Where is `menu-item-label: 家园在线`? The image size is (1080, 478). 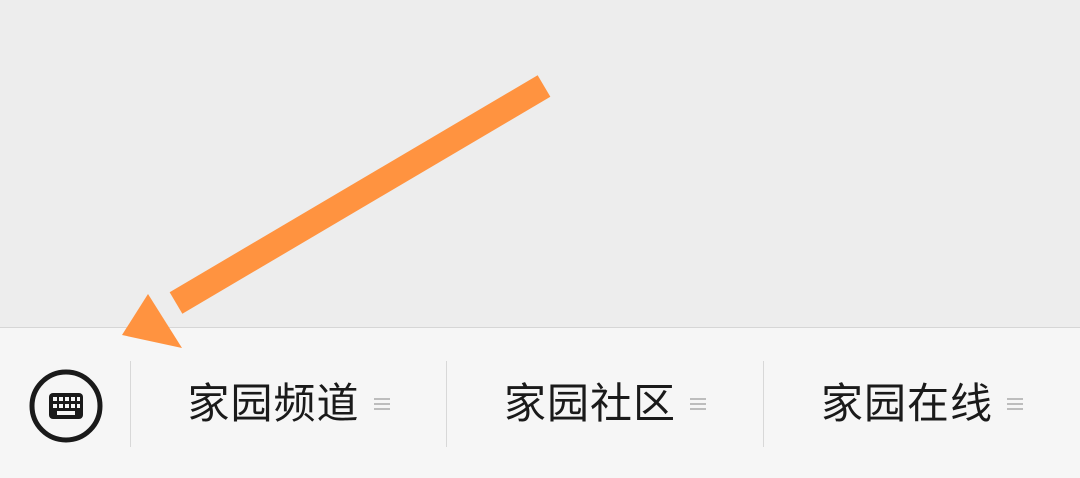 menu-item-label: 家园在线 is located at coordinates (906, 403).